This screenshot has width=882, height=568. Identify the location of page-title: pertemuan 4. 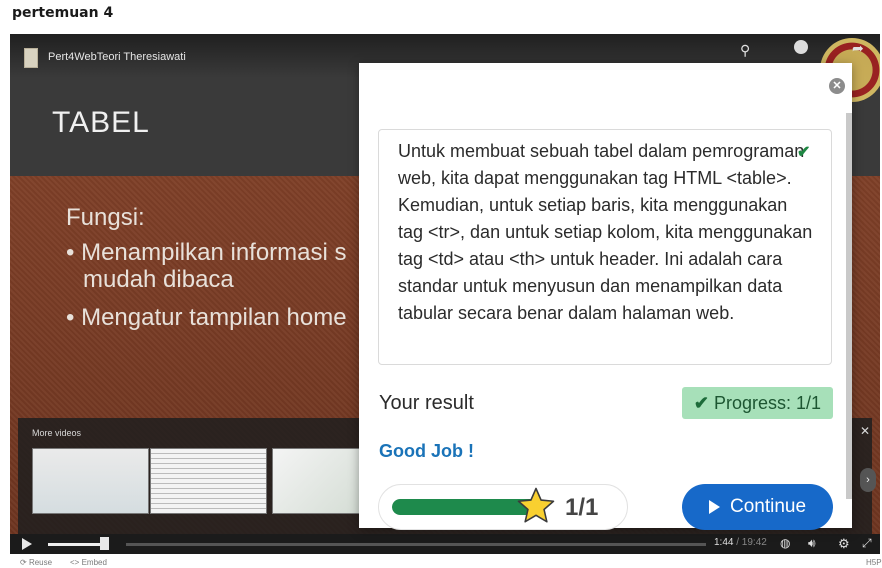
(63, 13).